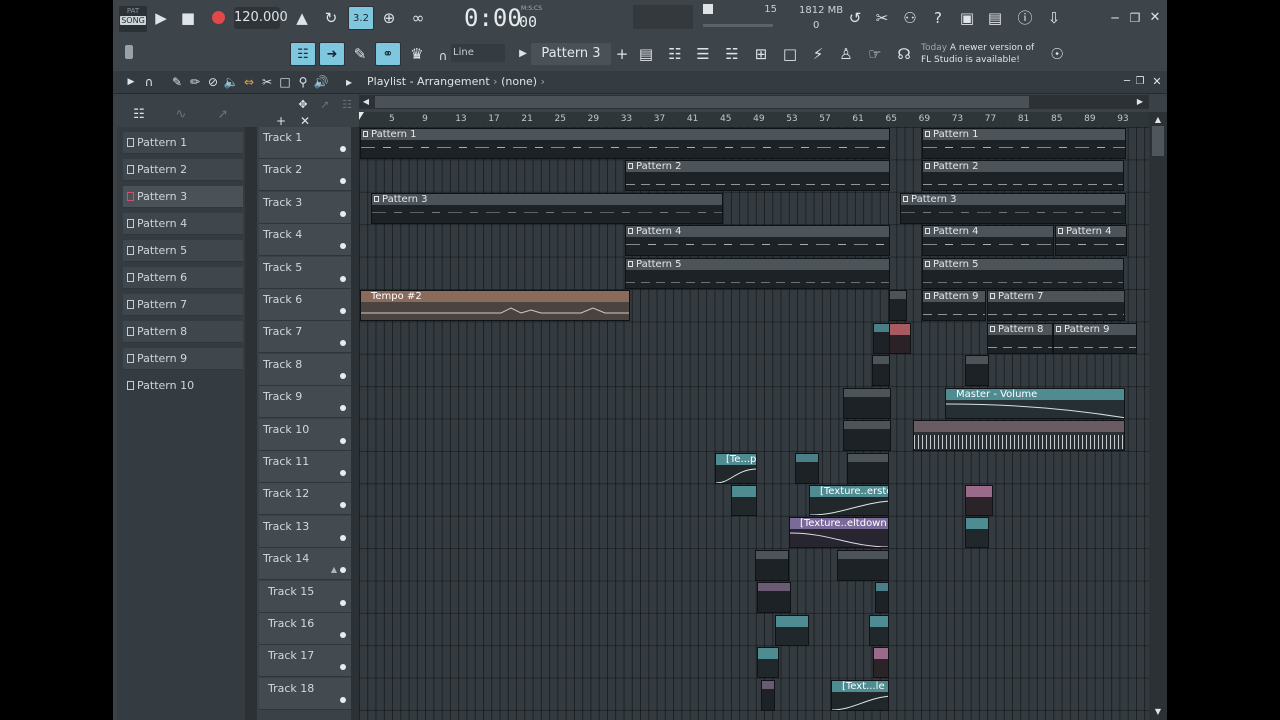 This screenshot has width=1280, height=720. I want to click on master-volume-knob, so click(129, 52).